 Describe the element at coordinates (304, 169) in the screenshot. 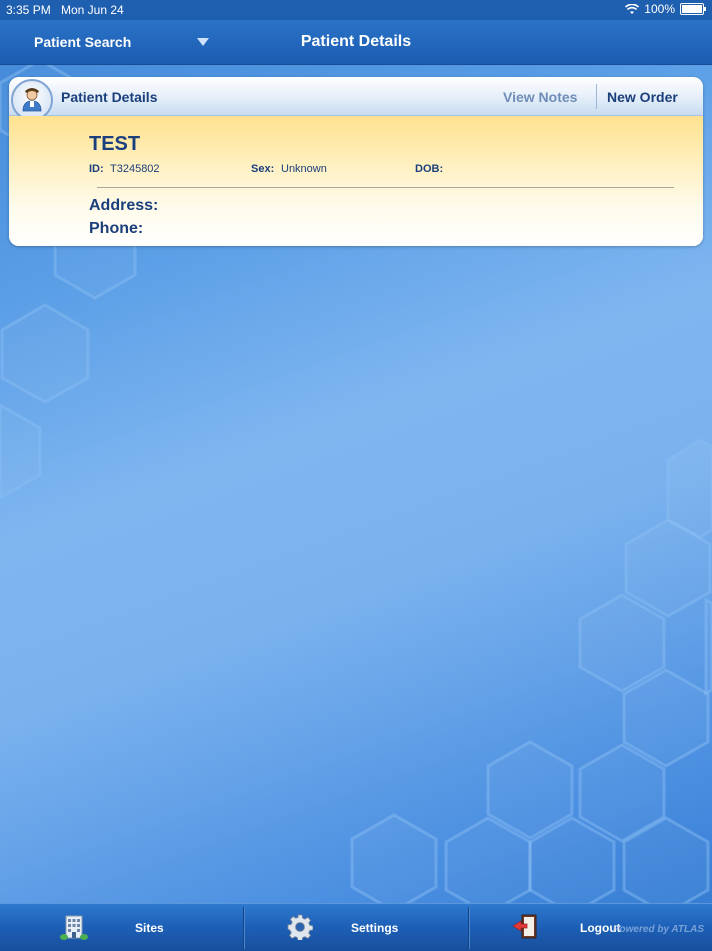

I see `sex-value: Unknown` at that location.